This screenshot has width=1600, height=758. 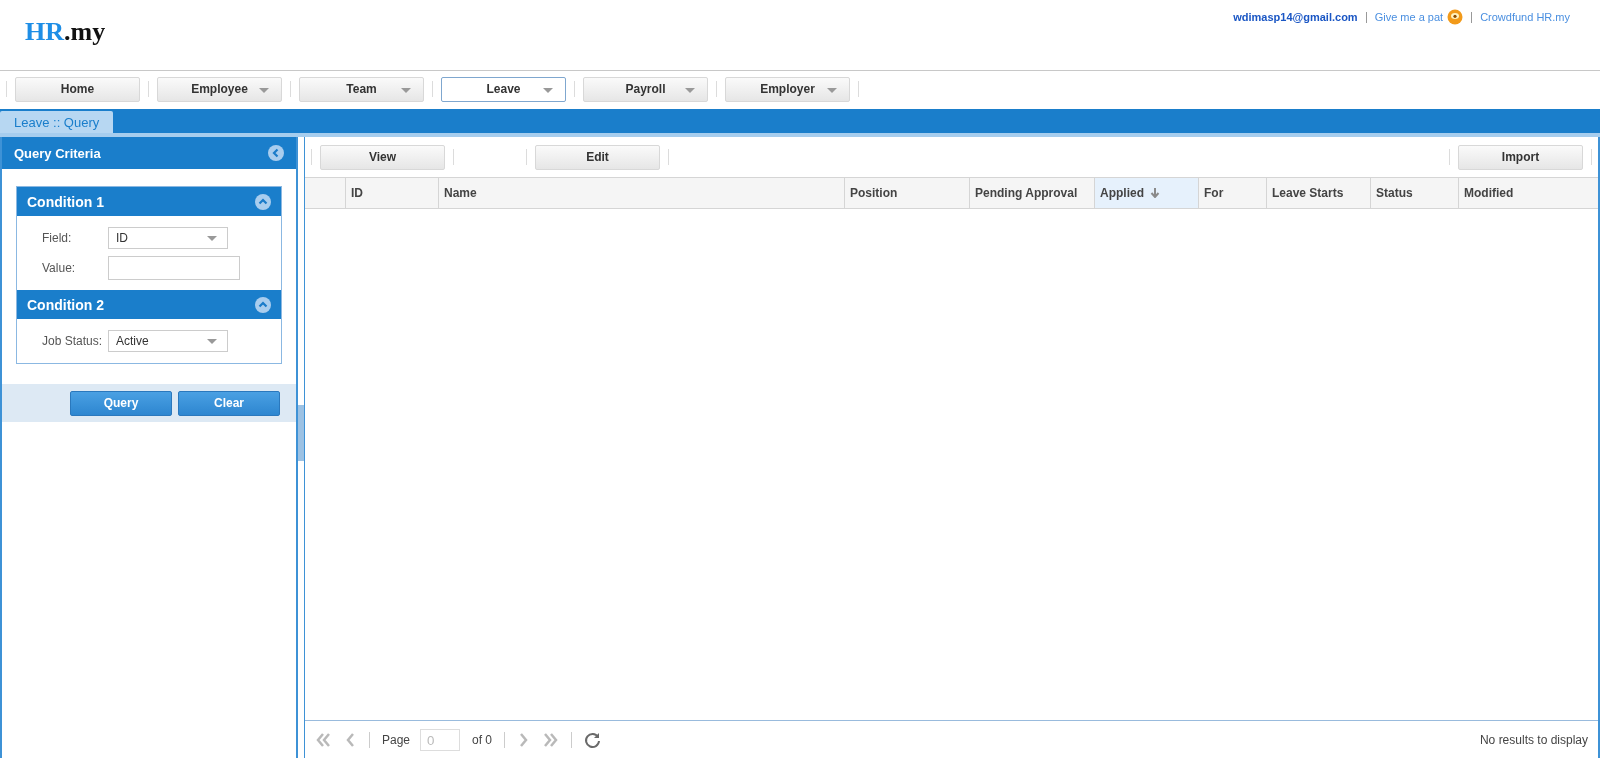 What do you see at coordinates (906, 193) in the screenshot?
I see `column-header: Position` at bounding box center [906, 193].